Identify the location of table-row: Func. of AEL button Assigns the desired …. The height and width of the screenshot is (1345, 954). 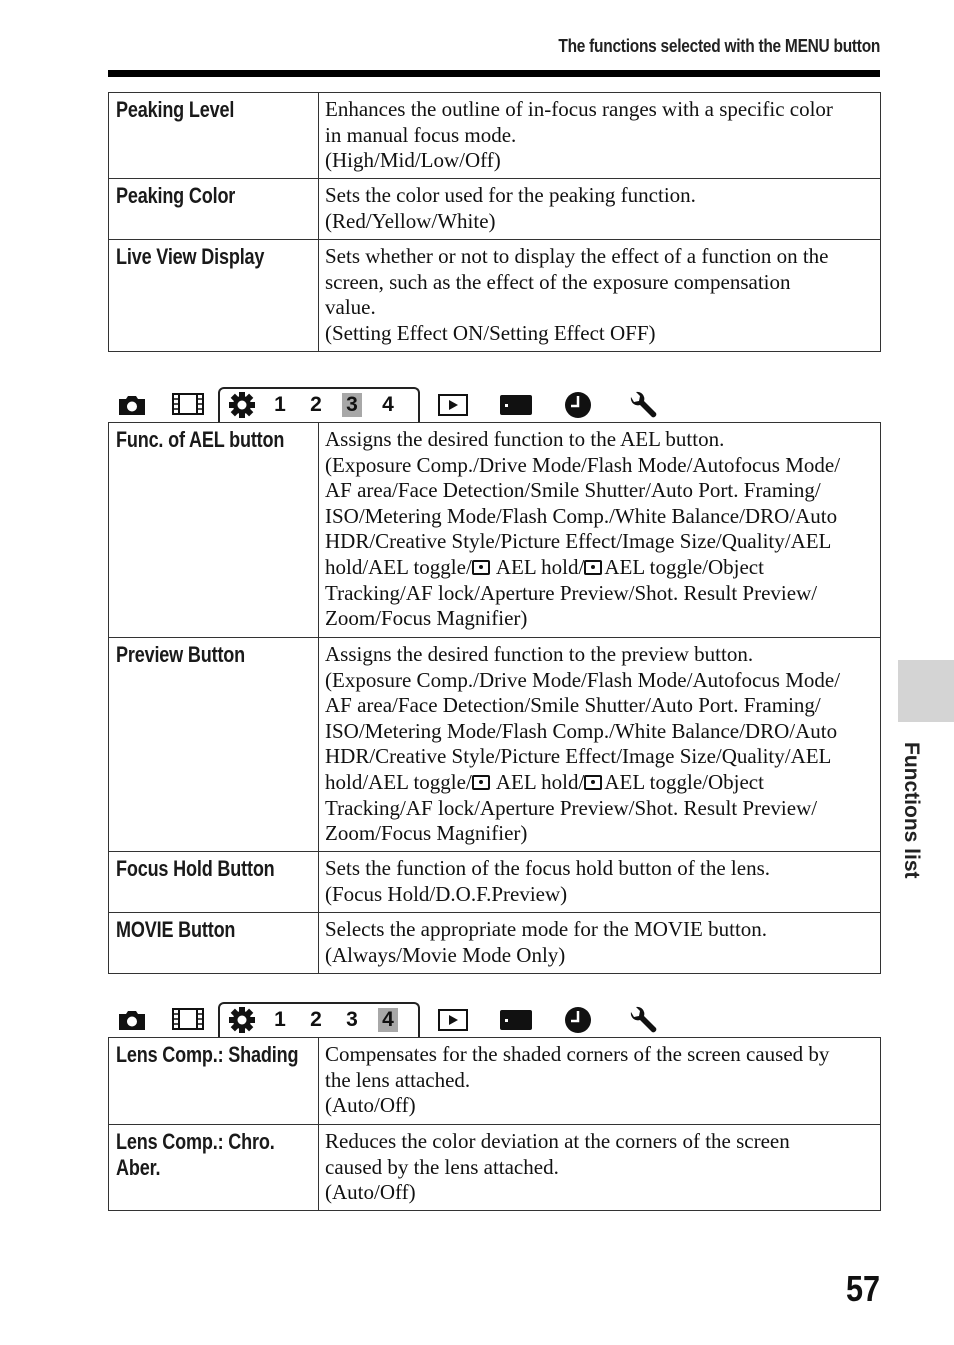
(494, 530).